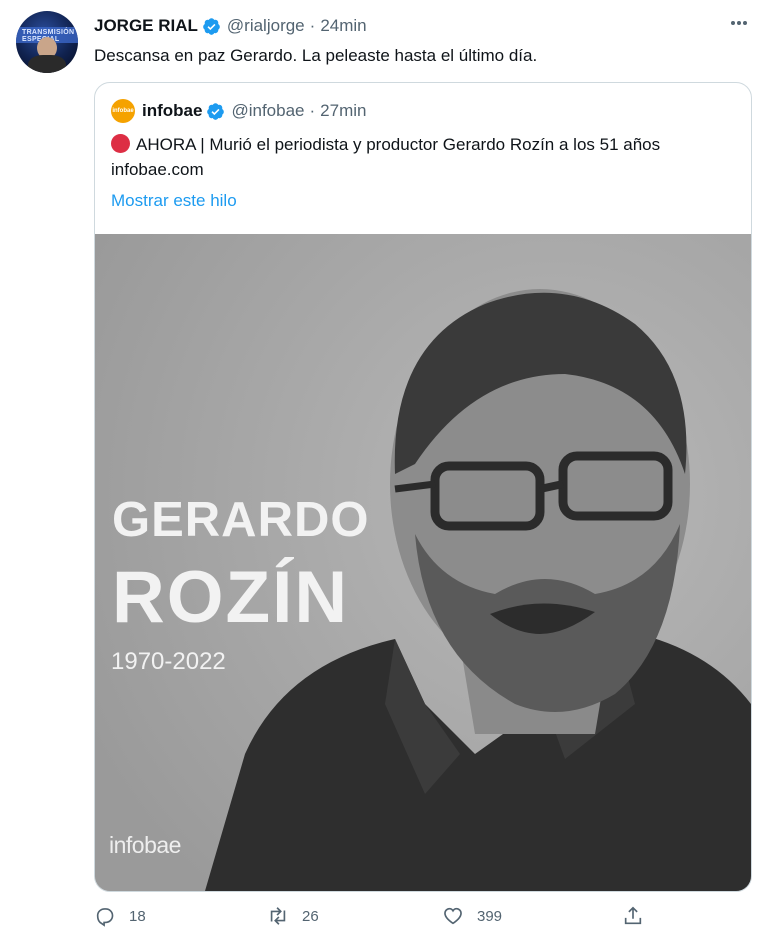 This screenshot has height=947, width=767. I want to click on red-circle-emoji-icon, so click(120, 143).